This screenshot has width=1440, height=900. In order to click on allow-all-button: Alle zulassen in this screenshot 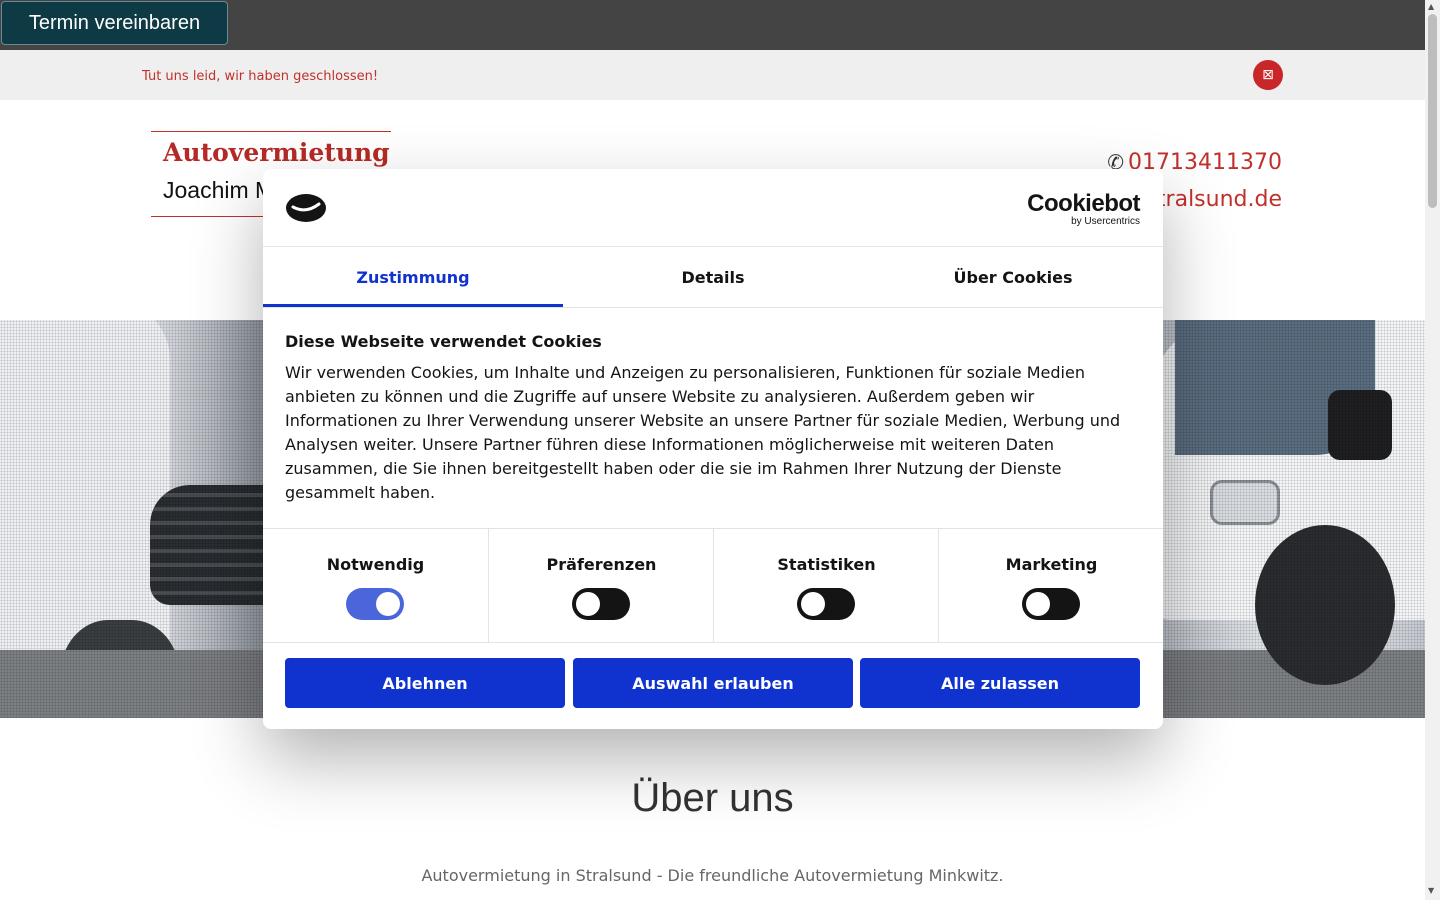, I will do `click(1000, 683)`.